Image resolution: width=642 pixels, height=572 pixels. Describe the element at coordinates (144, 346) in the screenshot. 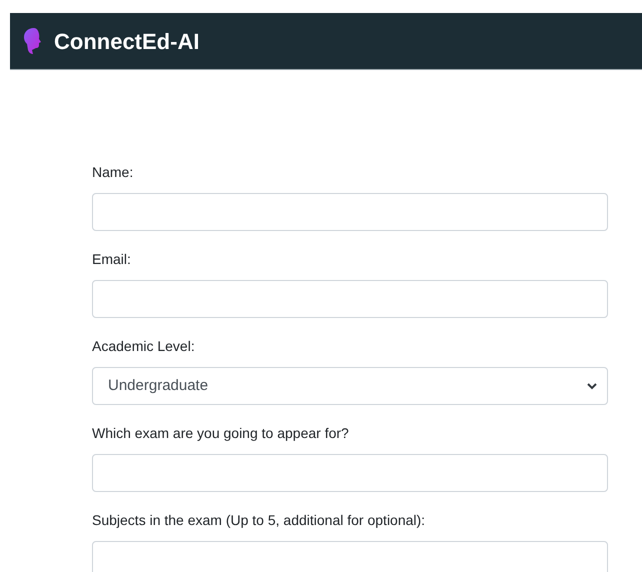

I see `field-label: Academic Level:` at that location.